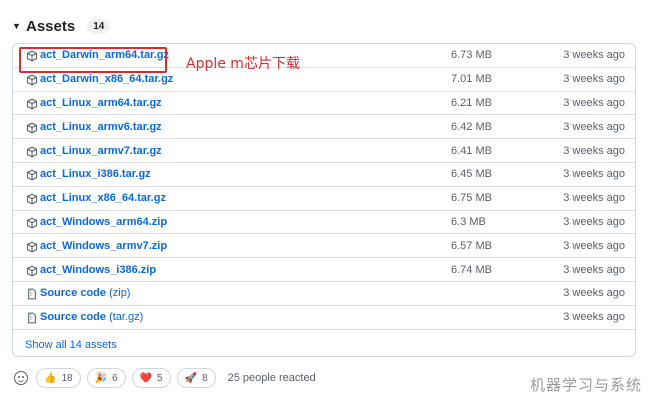  I want to click on asset-size: 6.41 MB, so click(471, 150).